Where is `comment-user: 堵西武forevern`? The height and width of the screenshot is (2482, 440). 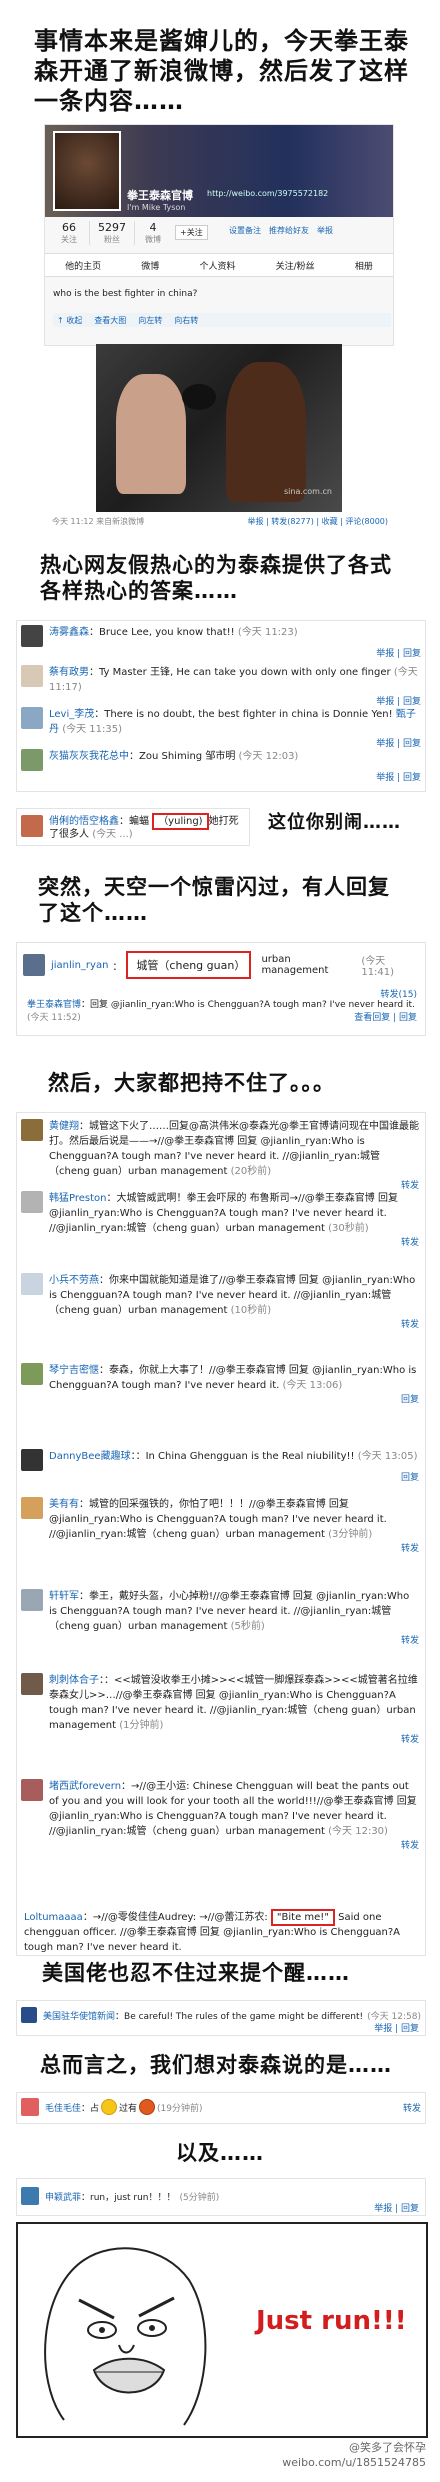
comment-user: 堵西武forevern is located at coordinates (85, 1786).